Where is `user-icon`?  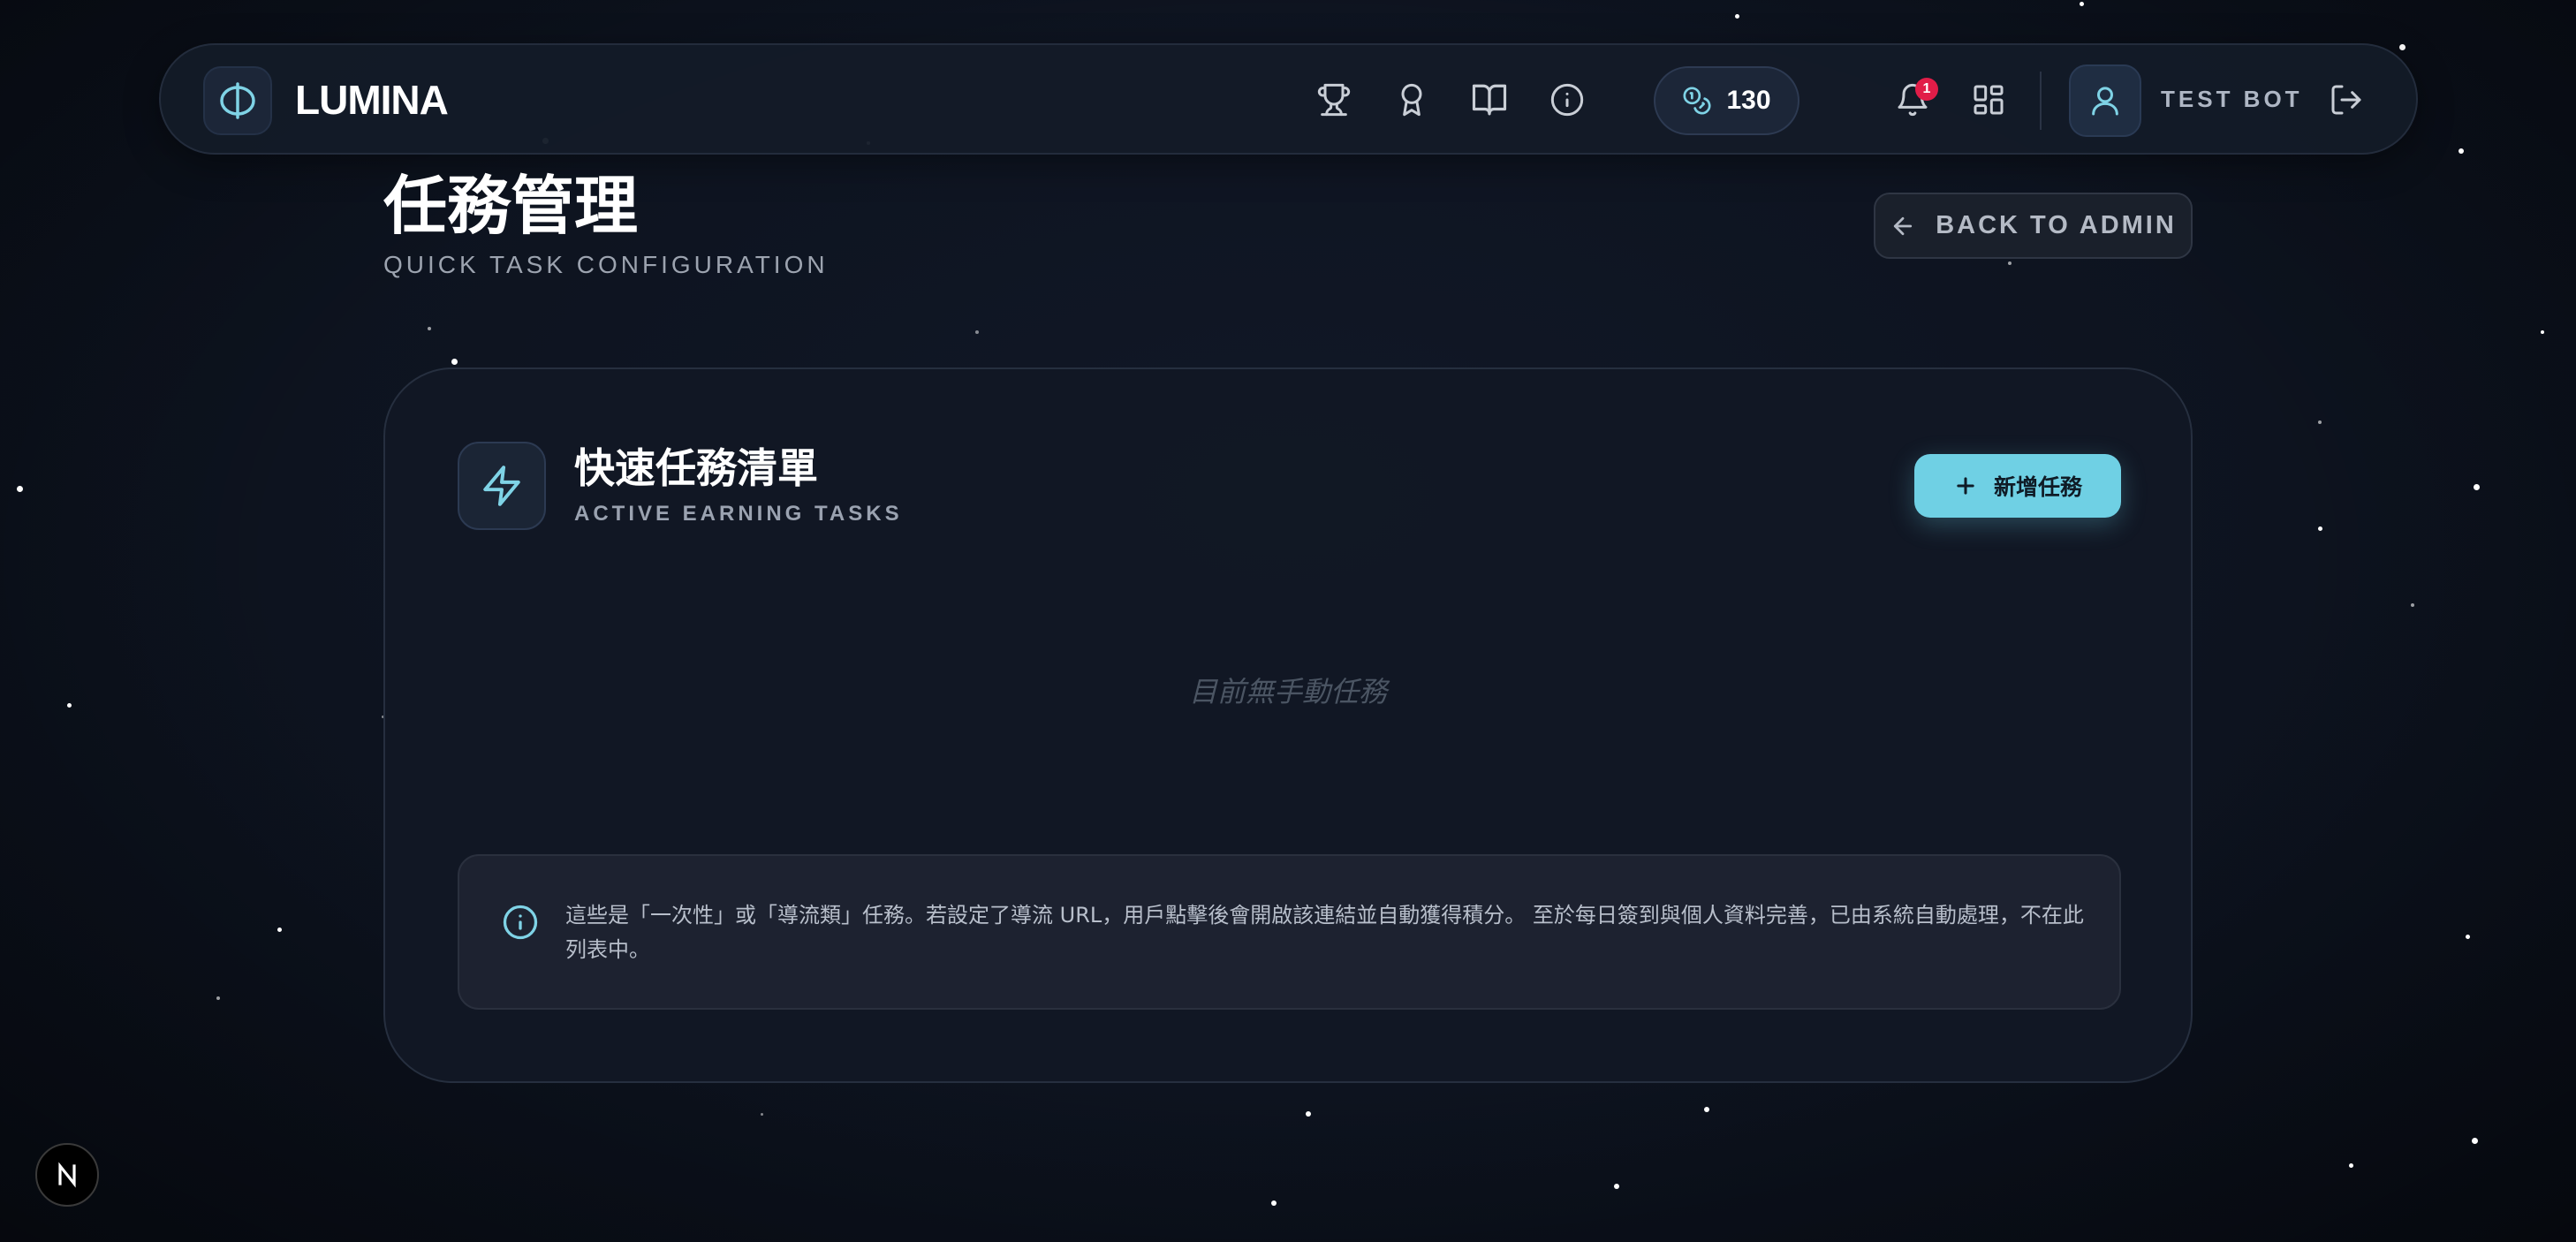 user-icon is located at coordinates (2105, 101).